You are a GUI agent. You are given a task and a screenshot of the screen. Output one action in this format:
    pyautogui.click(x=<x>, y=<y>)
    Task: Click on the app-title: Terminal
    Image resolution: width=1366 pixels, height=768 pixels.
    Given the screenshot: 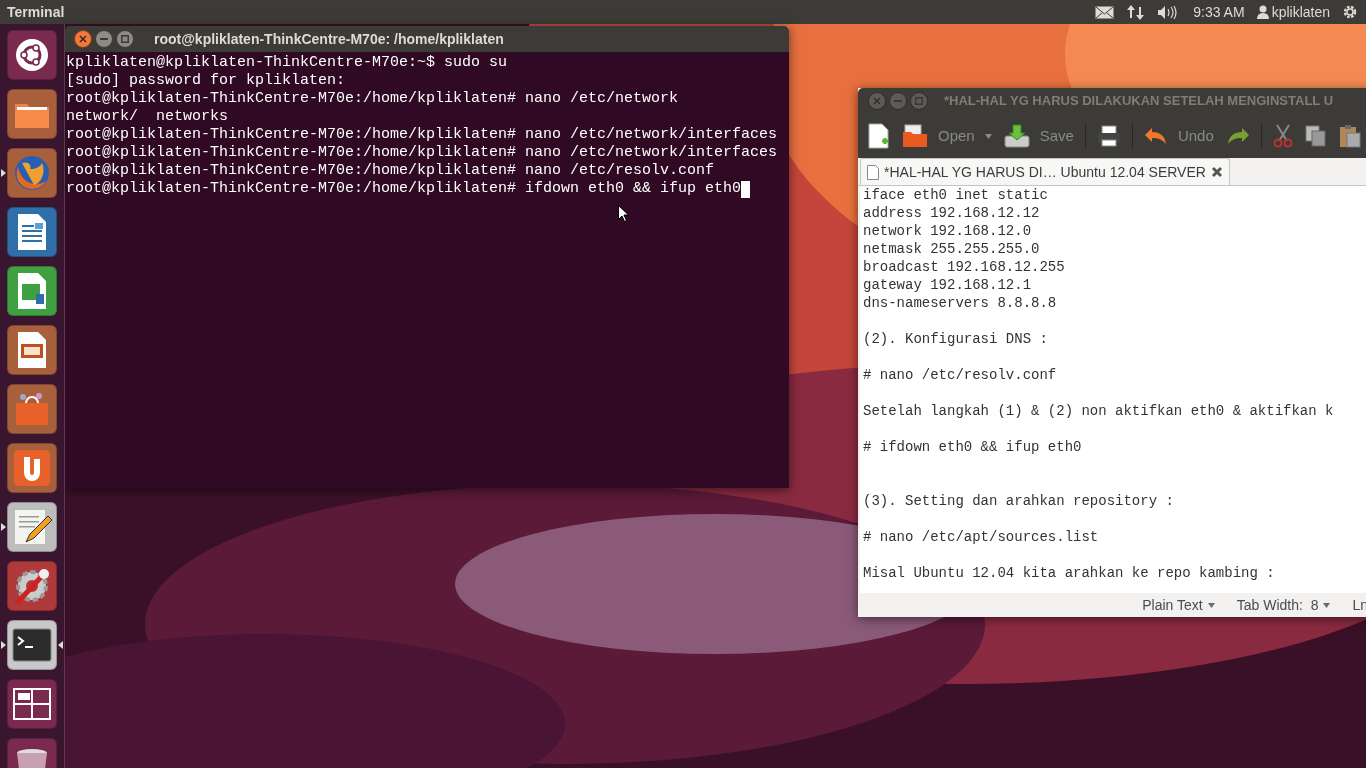 What is the action you would take?
    pyautogui.click(x=36, y=12)
    